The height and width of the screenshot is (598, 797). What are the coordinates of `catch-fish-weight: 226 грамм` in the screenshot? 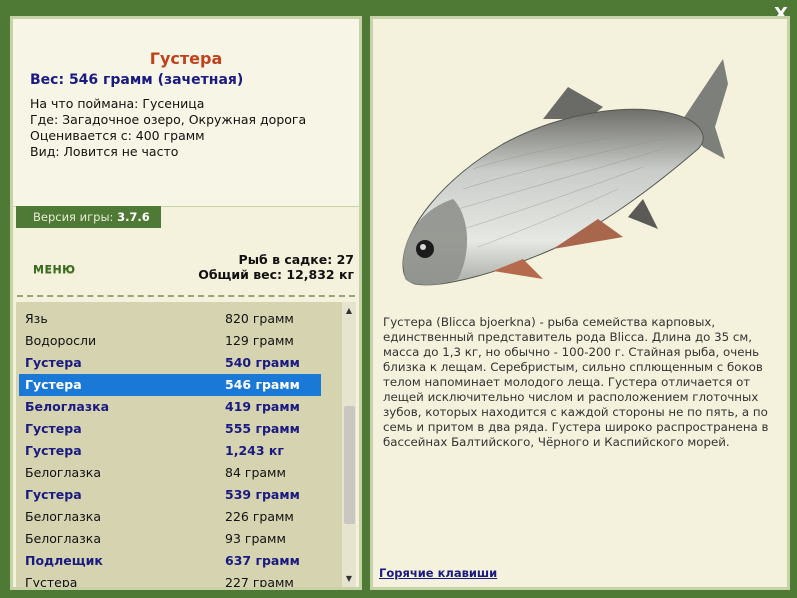 It's located at (259, 516).